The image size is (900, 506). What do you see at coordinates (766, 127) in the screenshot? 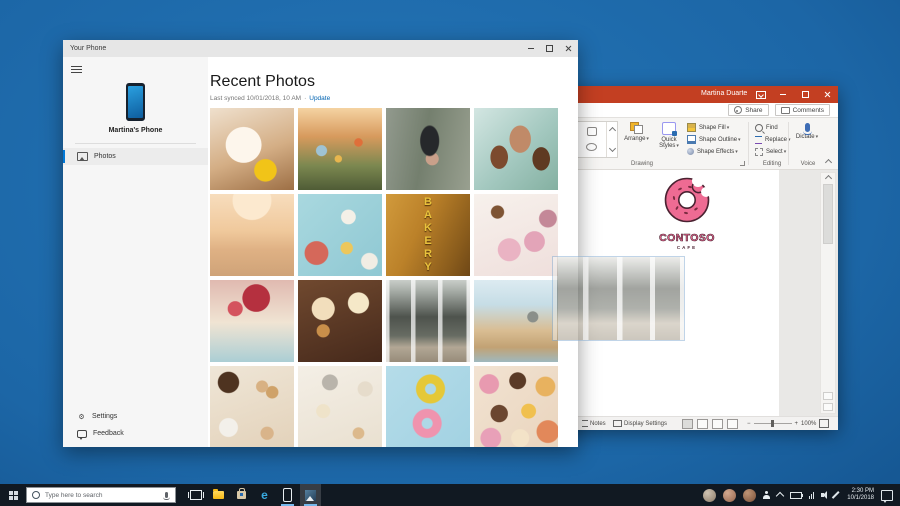
I see `find-button: Find` at bounding box center [766, 127].